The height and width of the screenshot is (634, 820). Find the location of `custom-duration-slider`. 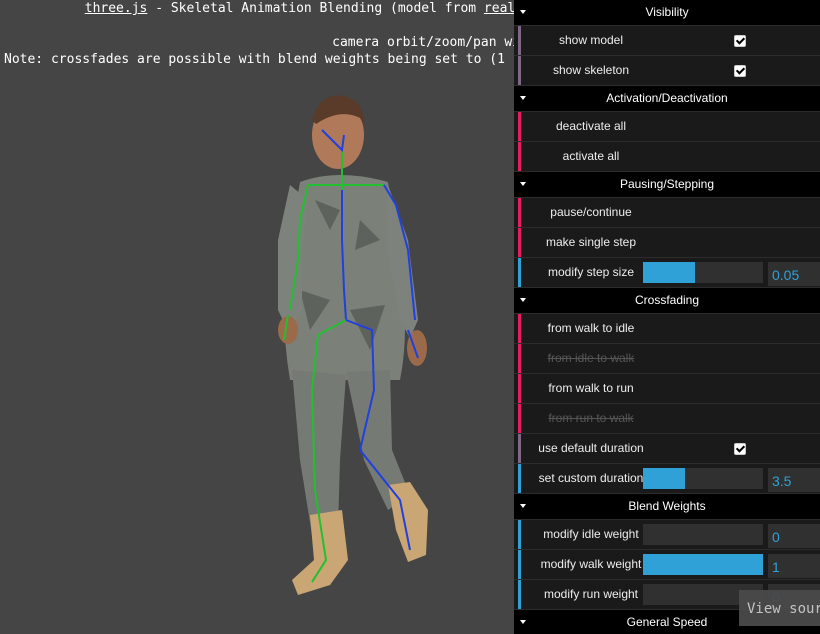

custom-duration-slider is located at coordinates (703, 478).